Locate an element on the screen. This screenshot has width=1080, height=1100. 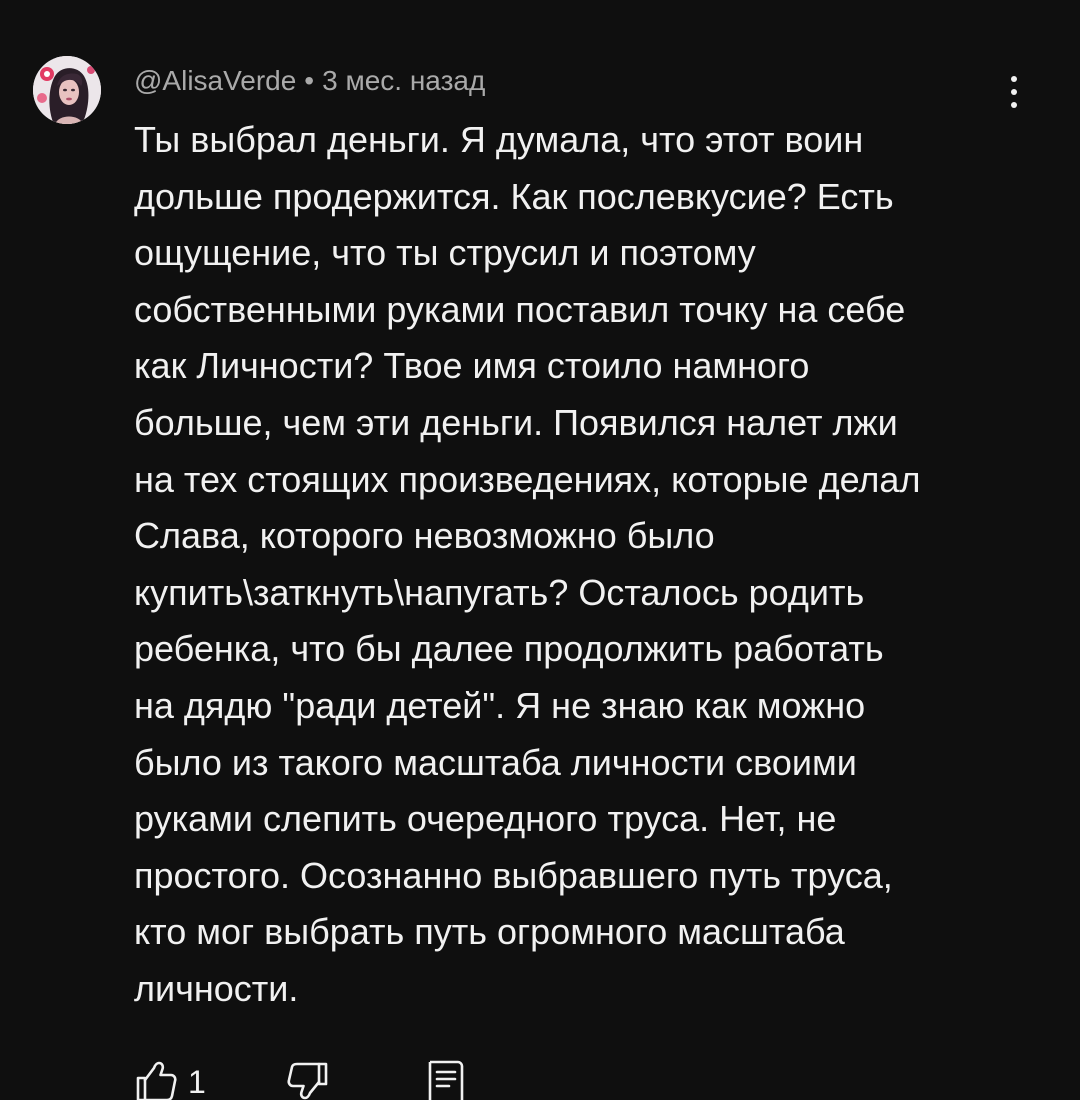
more-vert-icon is located at coordinates (1014, 92).